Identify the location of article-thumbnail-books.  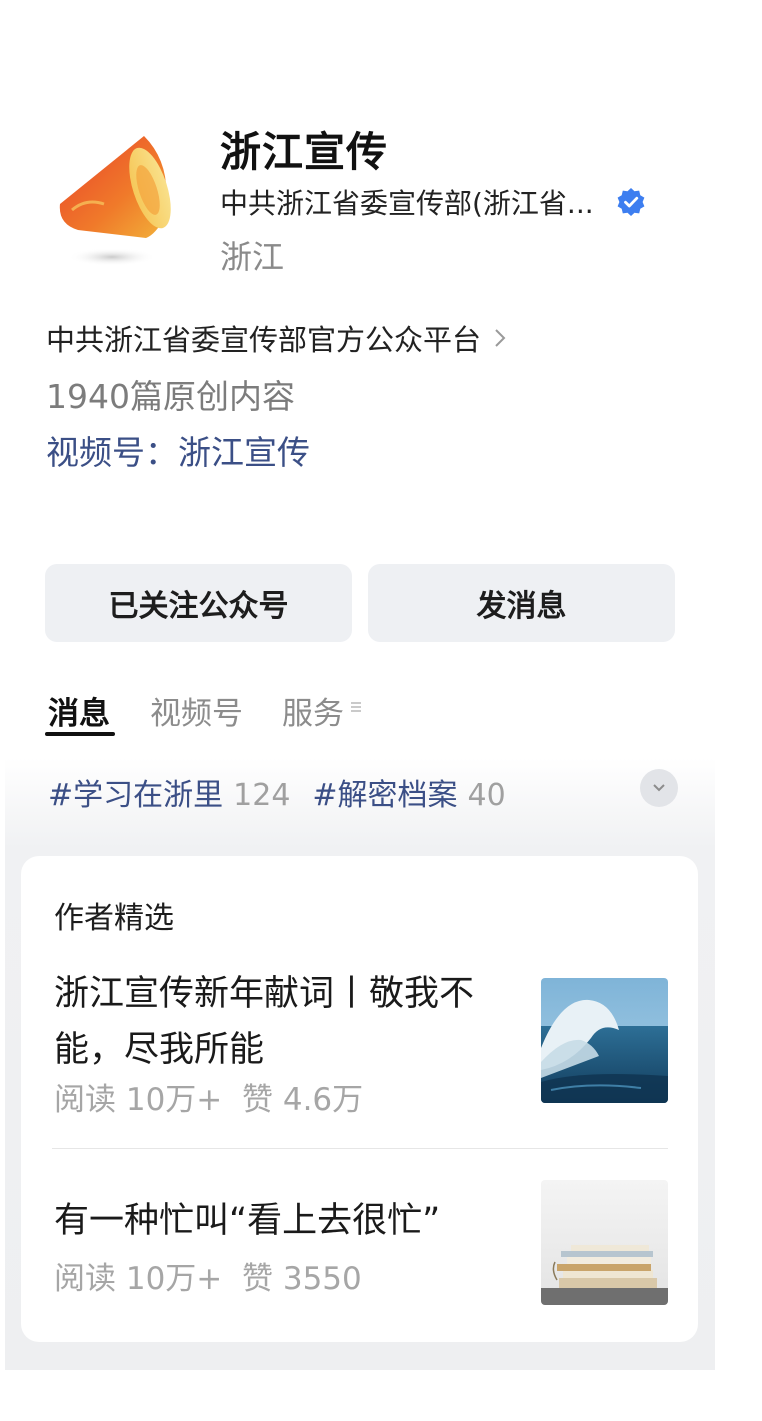
(604, 1242).